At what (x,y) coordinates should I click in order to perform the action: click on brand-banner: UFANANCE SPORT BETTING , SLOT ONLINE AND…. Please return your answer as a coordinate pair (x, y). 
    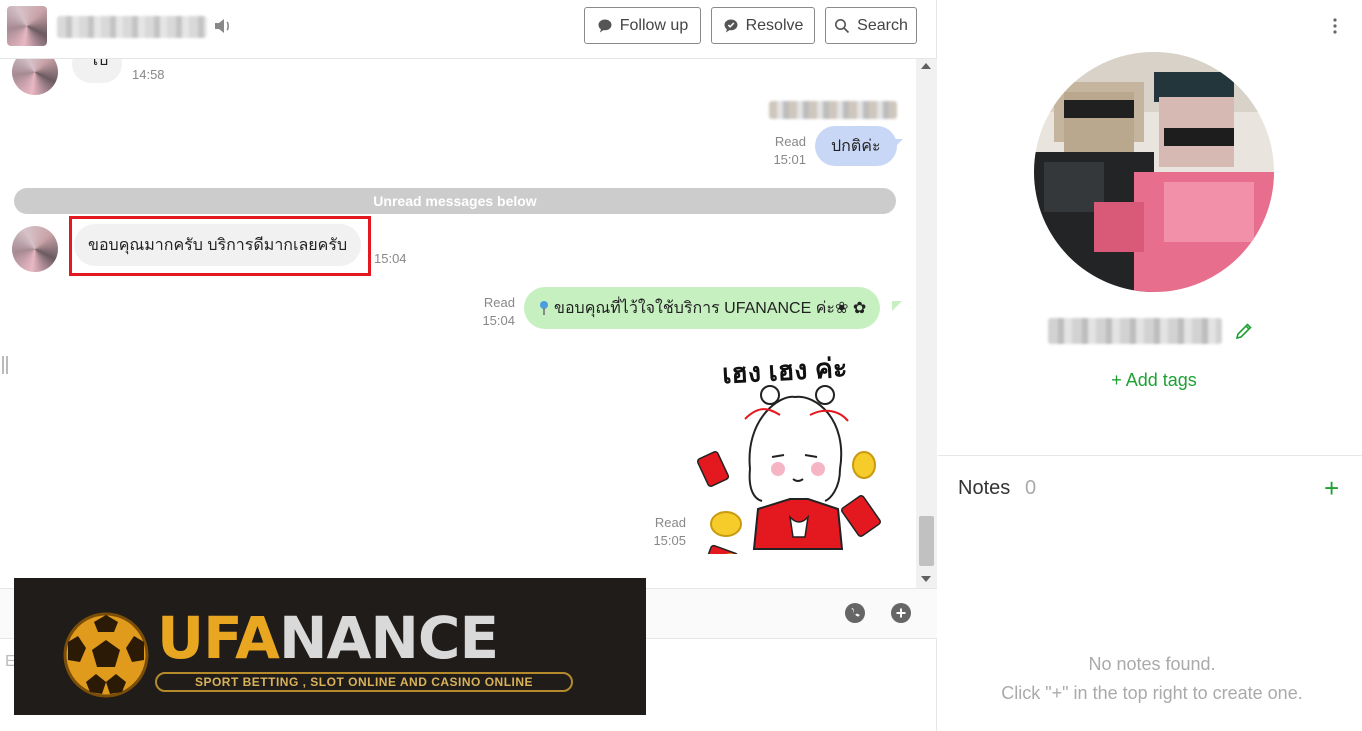
    Looking at the image, I should click on (330, 646).